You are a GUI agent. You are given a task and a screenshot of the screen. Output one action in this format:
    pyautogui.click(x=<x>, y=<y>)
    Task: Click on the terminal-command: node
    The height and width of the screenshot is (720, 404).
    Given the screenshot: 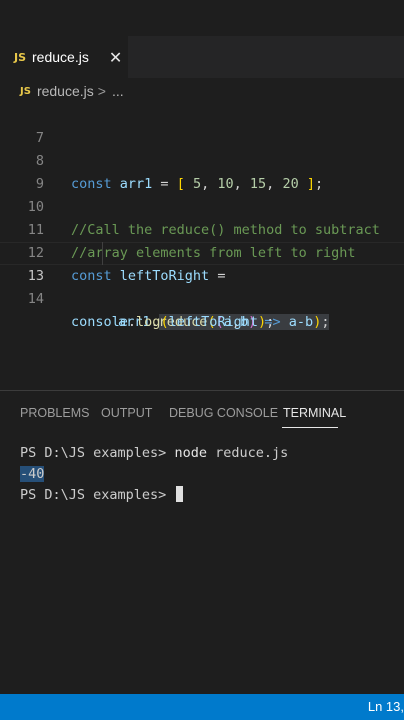 What is the action you would take?
    pyautogui.click(x=190, y=453)
    